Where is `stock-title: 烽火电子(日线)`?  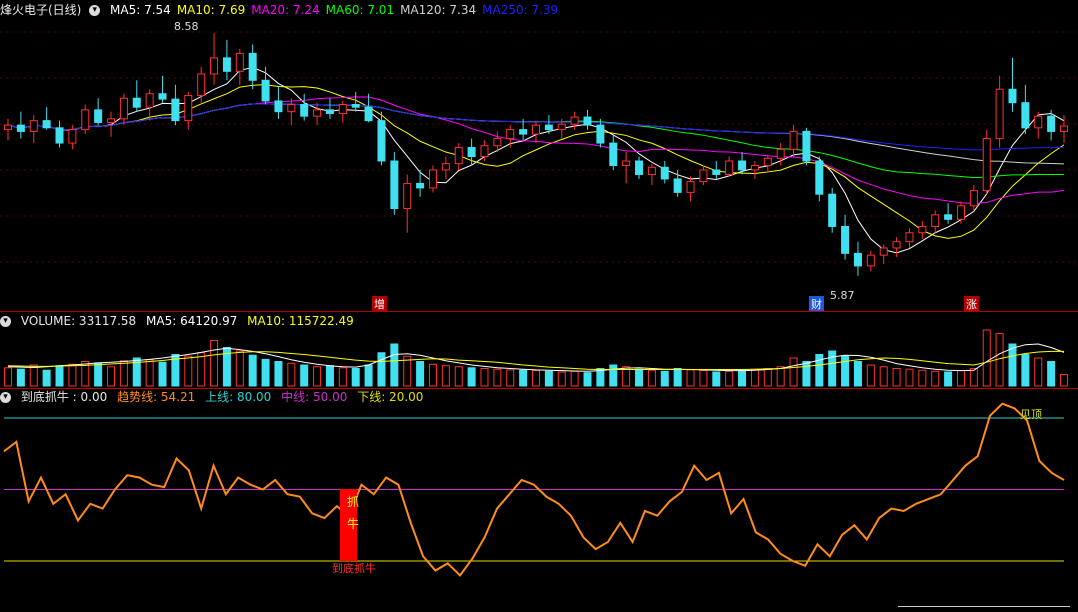 stock-title: 烽火电子(日线) is located at coordinates (40, 10).